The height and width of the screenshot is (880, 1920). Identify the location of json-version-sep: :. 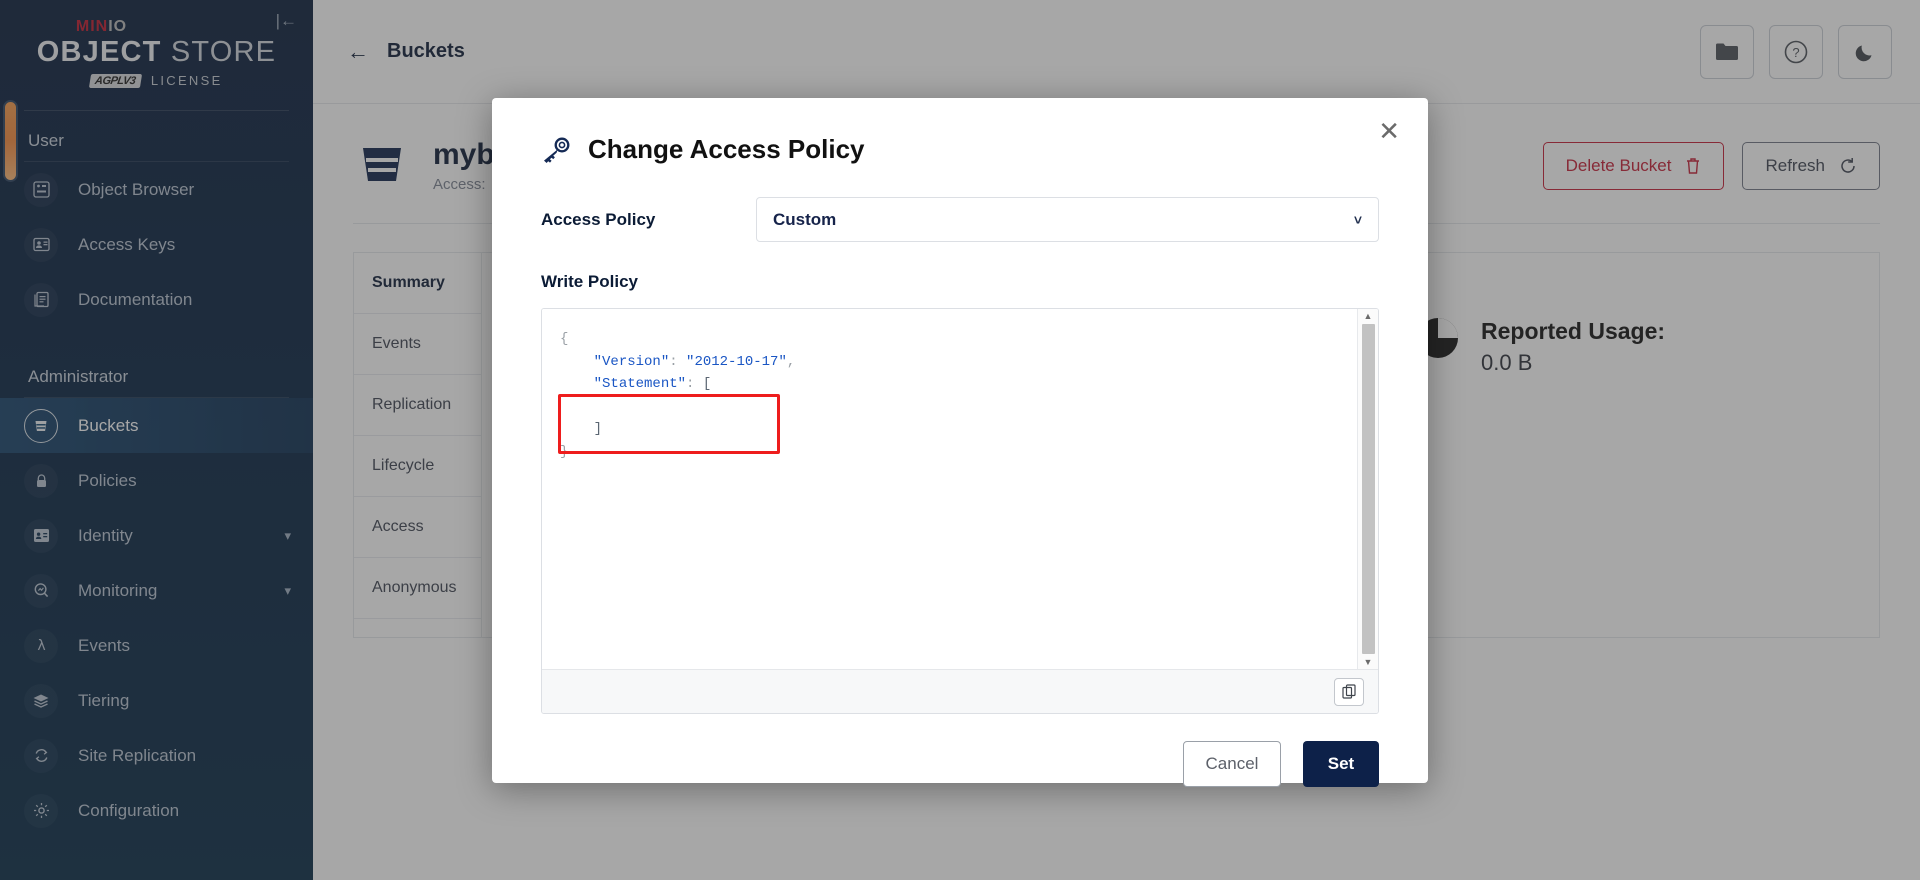
(678, 361).